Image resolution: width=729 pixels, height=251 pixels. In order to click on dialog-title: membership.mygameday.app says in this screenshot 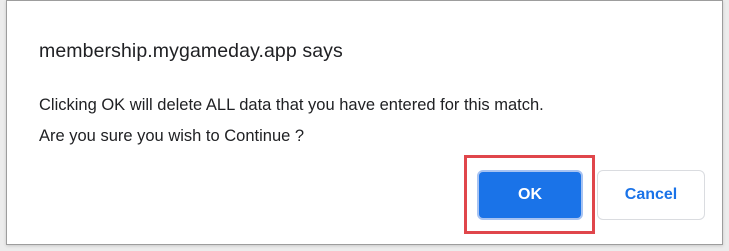, I will do `click(191, 51)`.